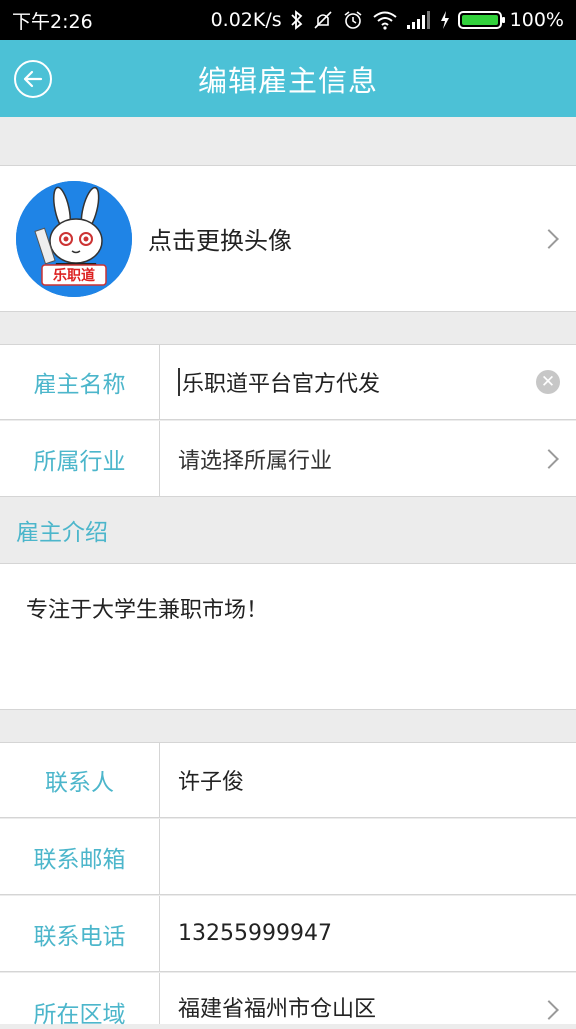 The width and height of the screenshot is (576, 1029). Describe the element at coordinates (288, 637) in the screenshot. I see `intro-textarea: 专注于大学生兼职市场！` at that location.